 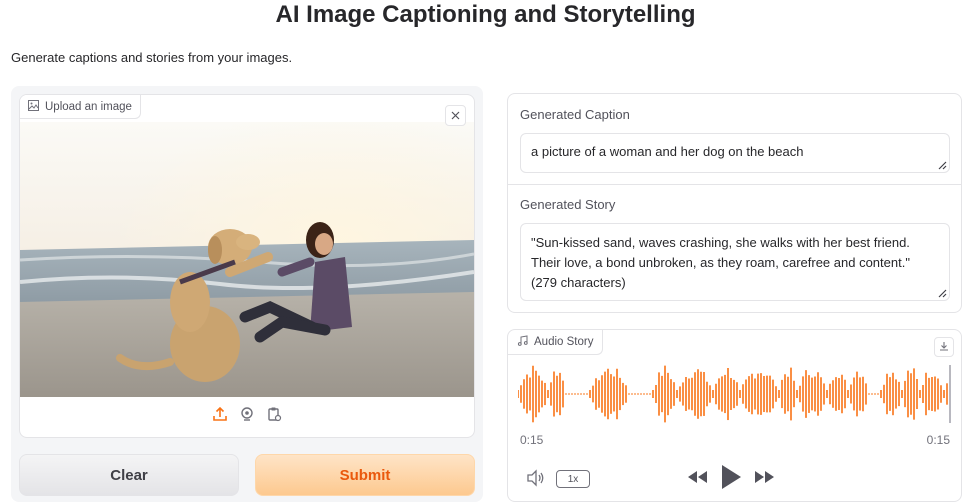 I want to click on clear-image-button, so click(x=455, y=115).